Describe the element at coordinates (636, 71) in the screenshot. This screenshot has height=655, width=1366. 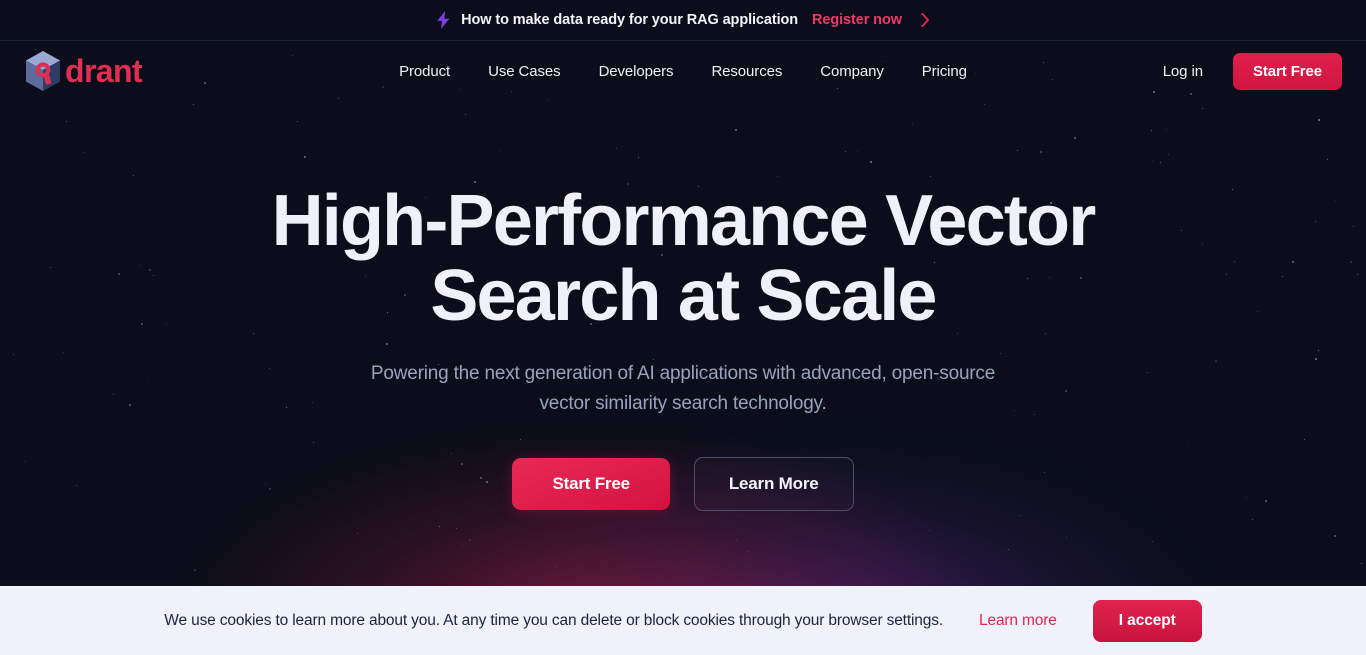
I see `nav-item-developers: Developers` at that location.